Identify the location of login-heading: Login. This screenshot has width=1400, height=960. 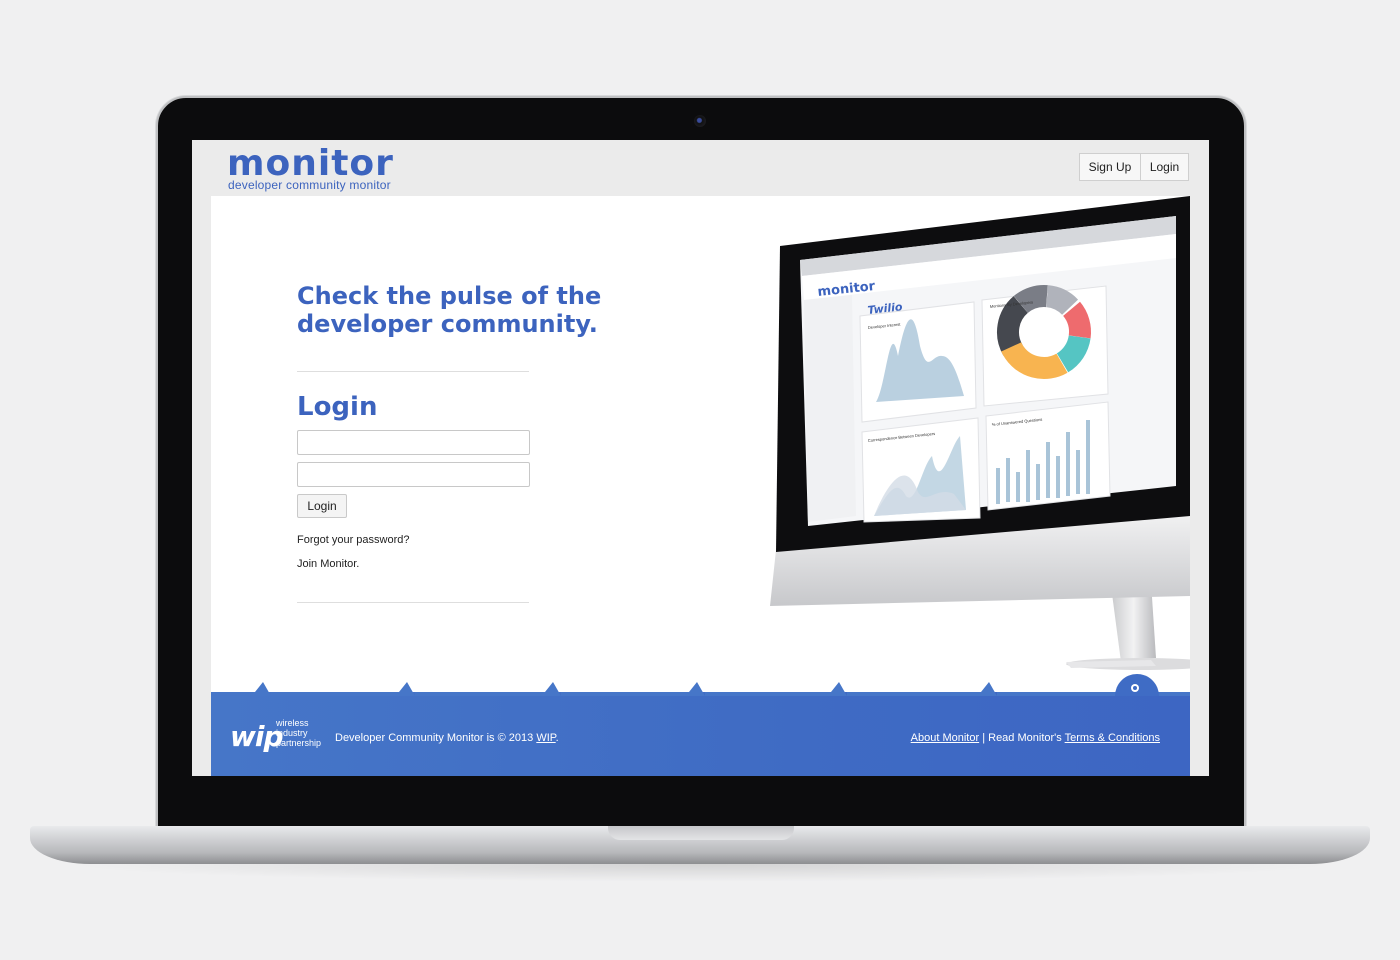
(337, 407).